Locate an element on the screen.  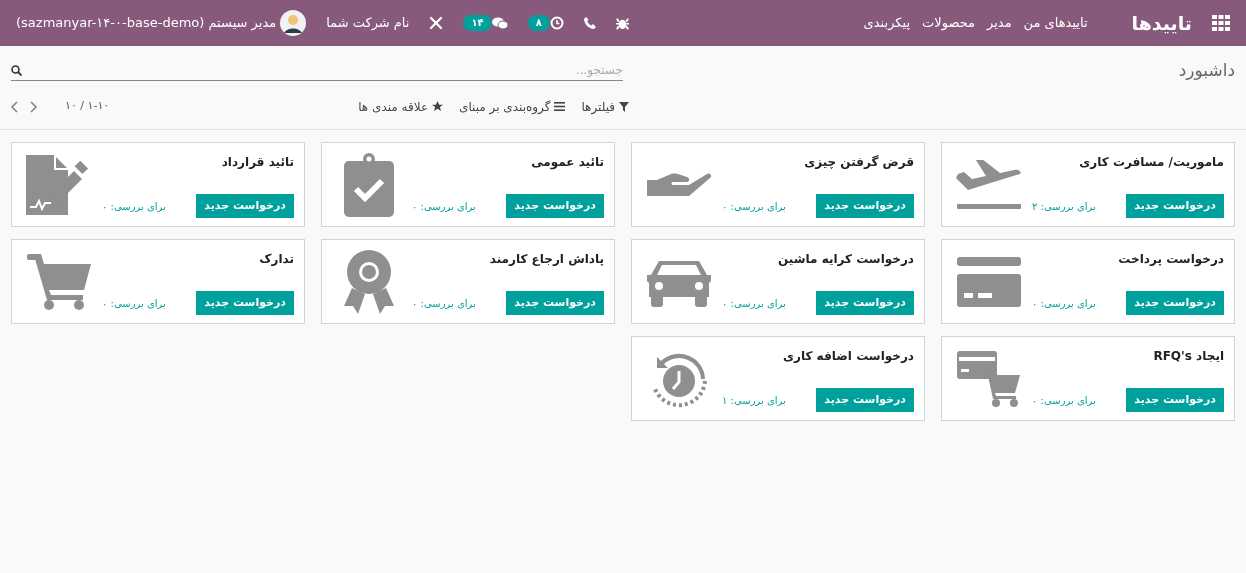
apps-menu-icon is located at coordinates (1221, 23).